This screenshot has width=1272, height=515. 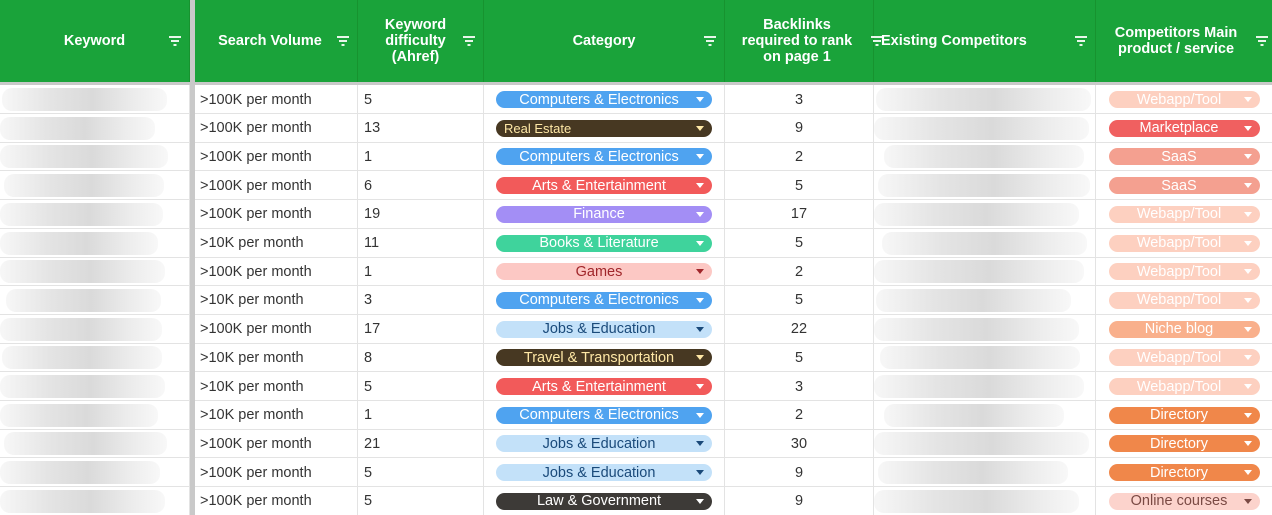 I want to click on category-cell: Travel & Transportation, so click(x=604, y=358).